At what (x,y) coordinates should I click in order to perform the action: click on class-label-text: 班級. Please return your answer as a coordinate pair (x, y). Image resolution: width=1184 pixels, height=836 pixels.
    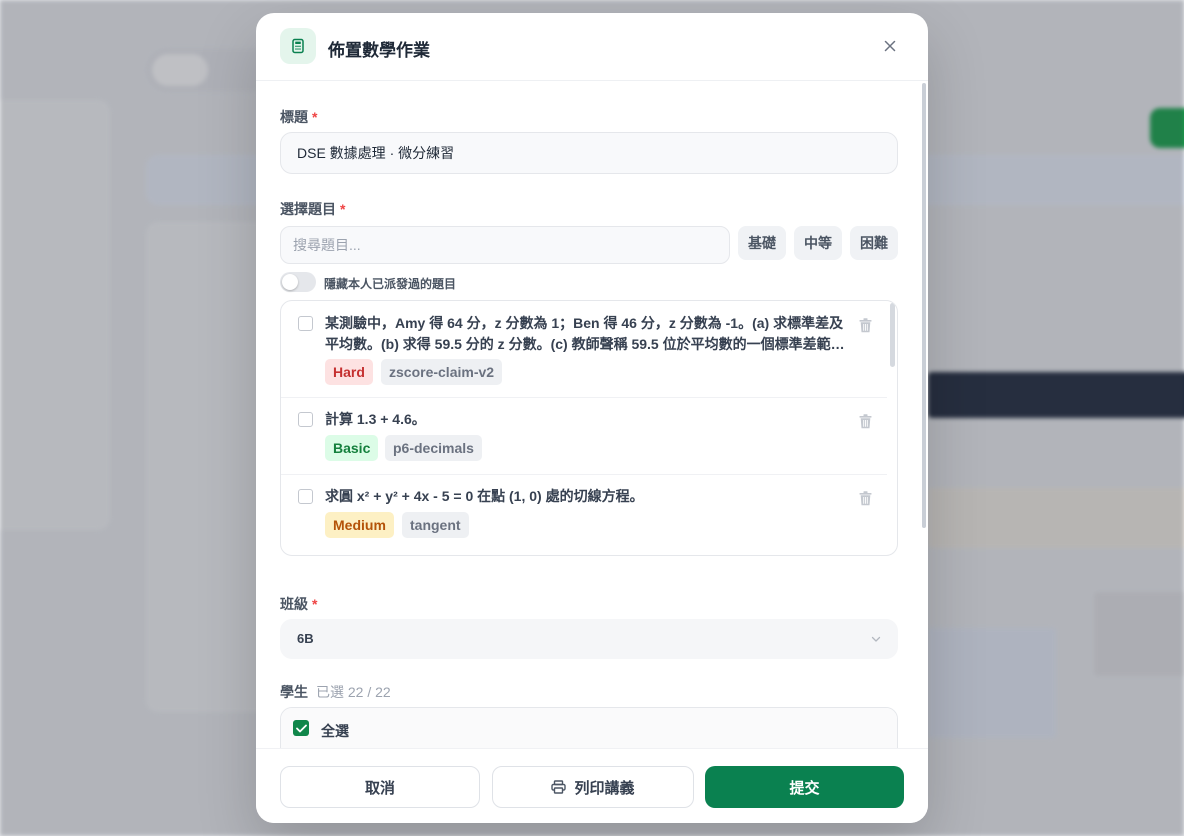
    Looking at the image, I should click on (294, 604).